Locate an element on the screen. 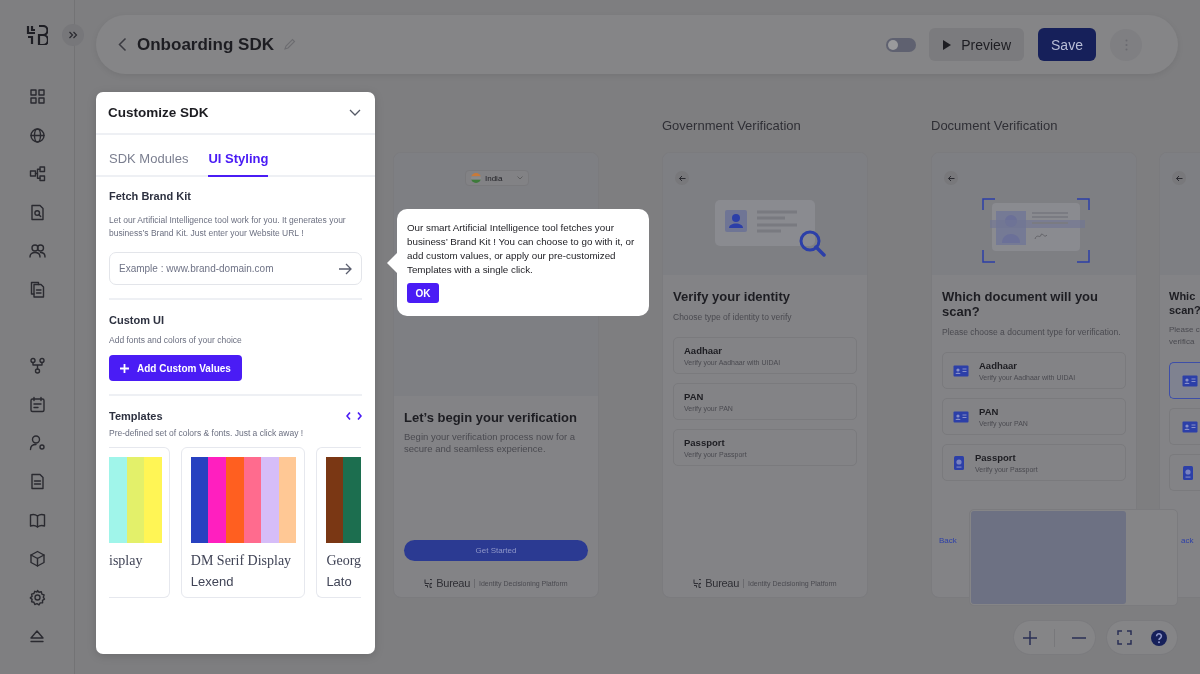 The image size is (1200, 674). screen-title: Let’s begin your verification is located at coordinates (491, 417).